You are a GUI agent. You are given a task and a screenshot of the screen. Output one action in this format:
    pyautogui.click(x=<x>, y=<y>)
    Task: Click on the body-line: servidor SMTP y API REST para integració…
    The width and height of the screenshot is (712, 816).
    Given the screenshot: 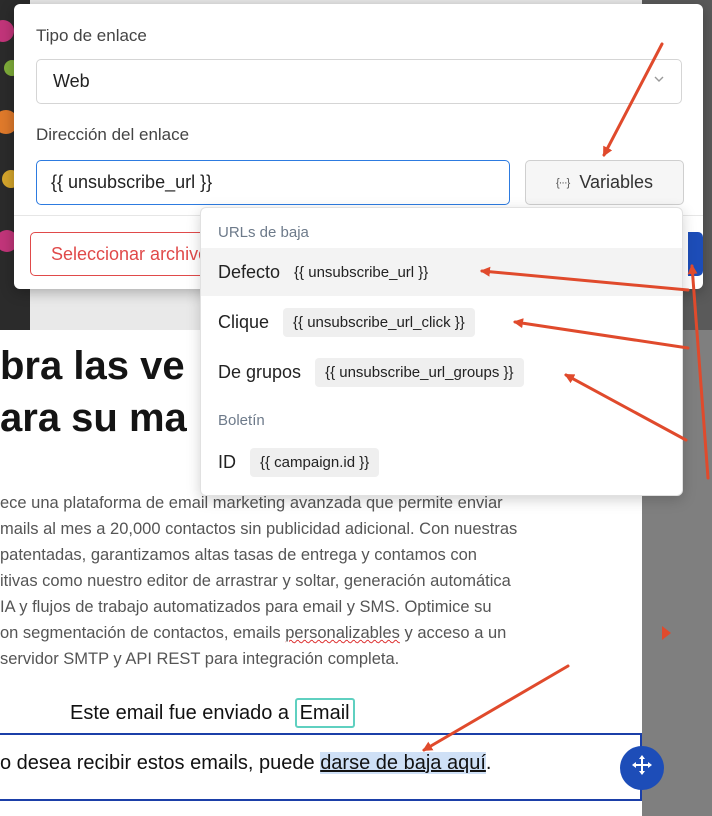 What is the action you would take?
    pyautogui.click(x=200, y=659)
    